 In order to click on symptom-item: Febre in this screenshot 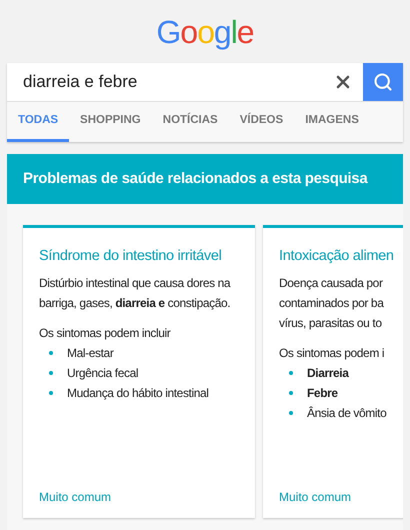, I will do `click(322, 393)`.